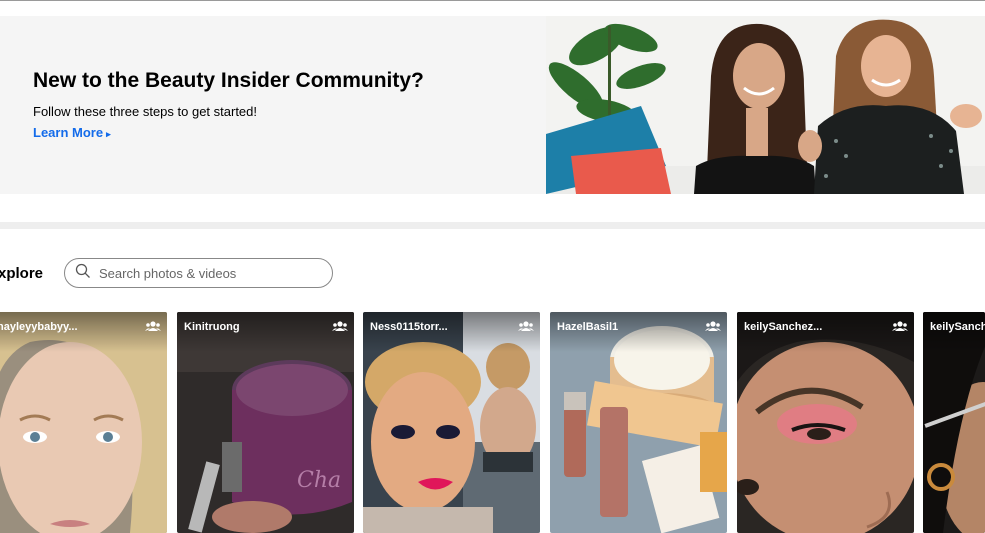  I want to click on banner-hero-image, so click(765, 105).